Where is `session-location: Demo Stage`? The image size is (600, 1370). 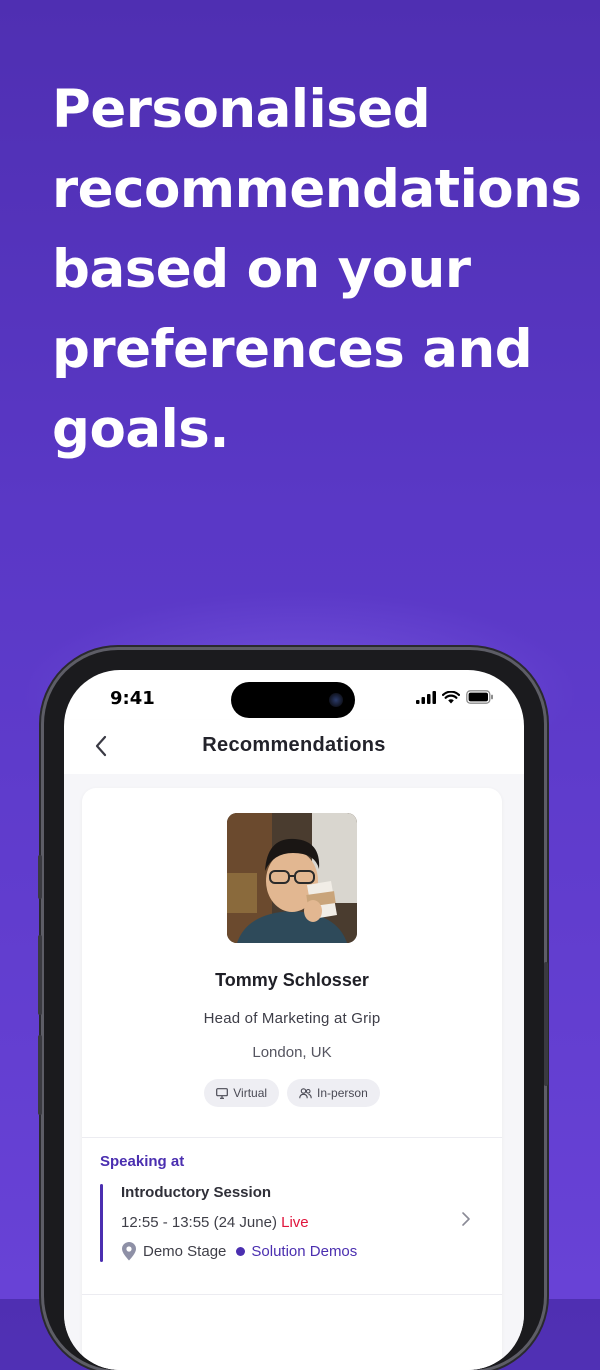 session-location: Demo Stage is located at coordinates (185, 1251).